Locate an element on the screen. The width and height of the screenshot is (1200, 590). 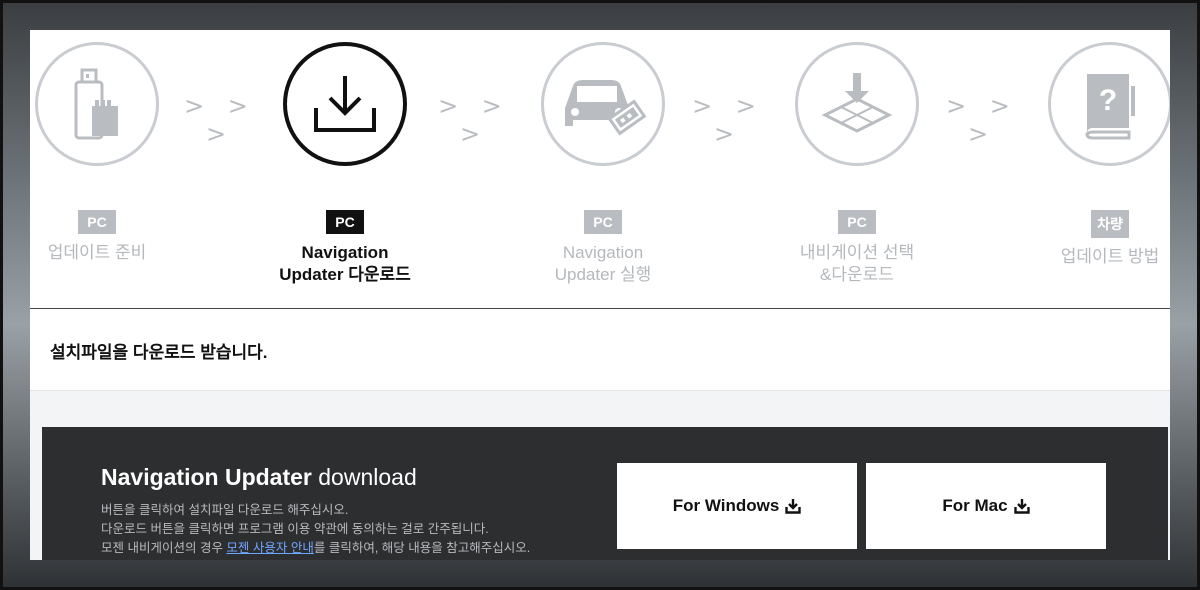
map-download-icon is located at coordinates (857, 103).